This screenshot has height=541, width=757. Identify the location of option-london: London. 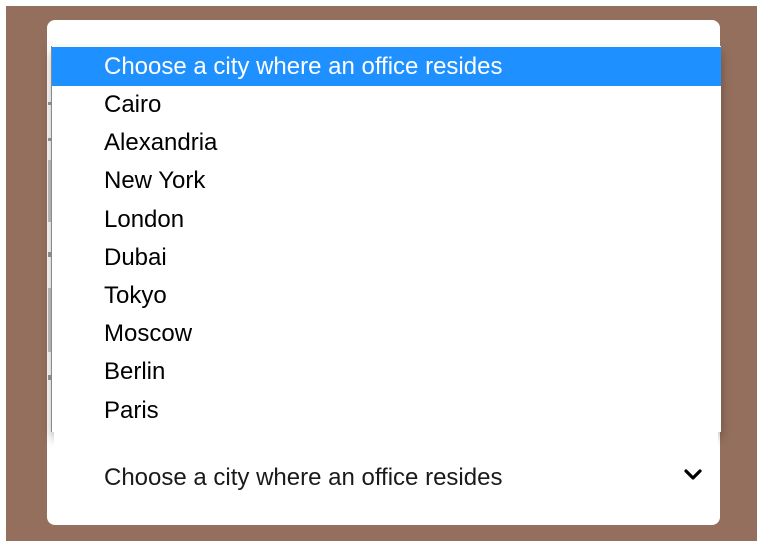
(386, 220).